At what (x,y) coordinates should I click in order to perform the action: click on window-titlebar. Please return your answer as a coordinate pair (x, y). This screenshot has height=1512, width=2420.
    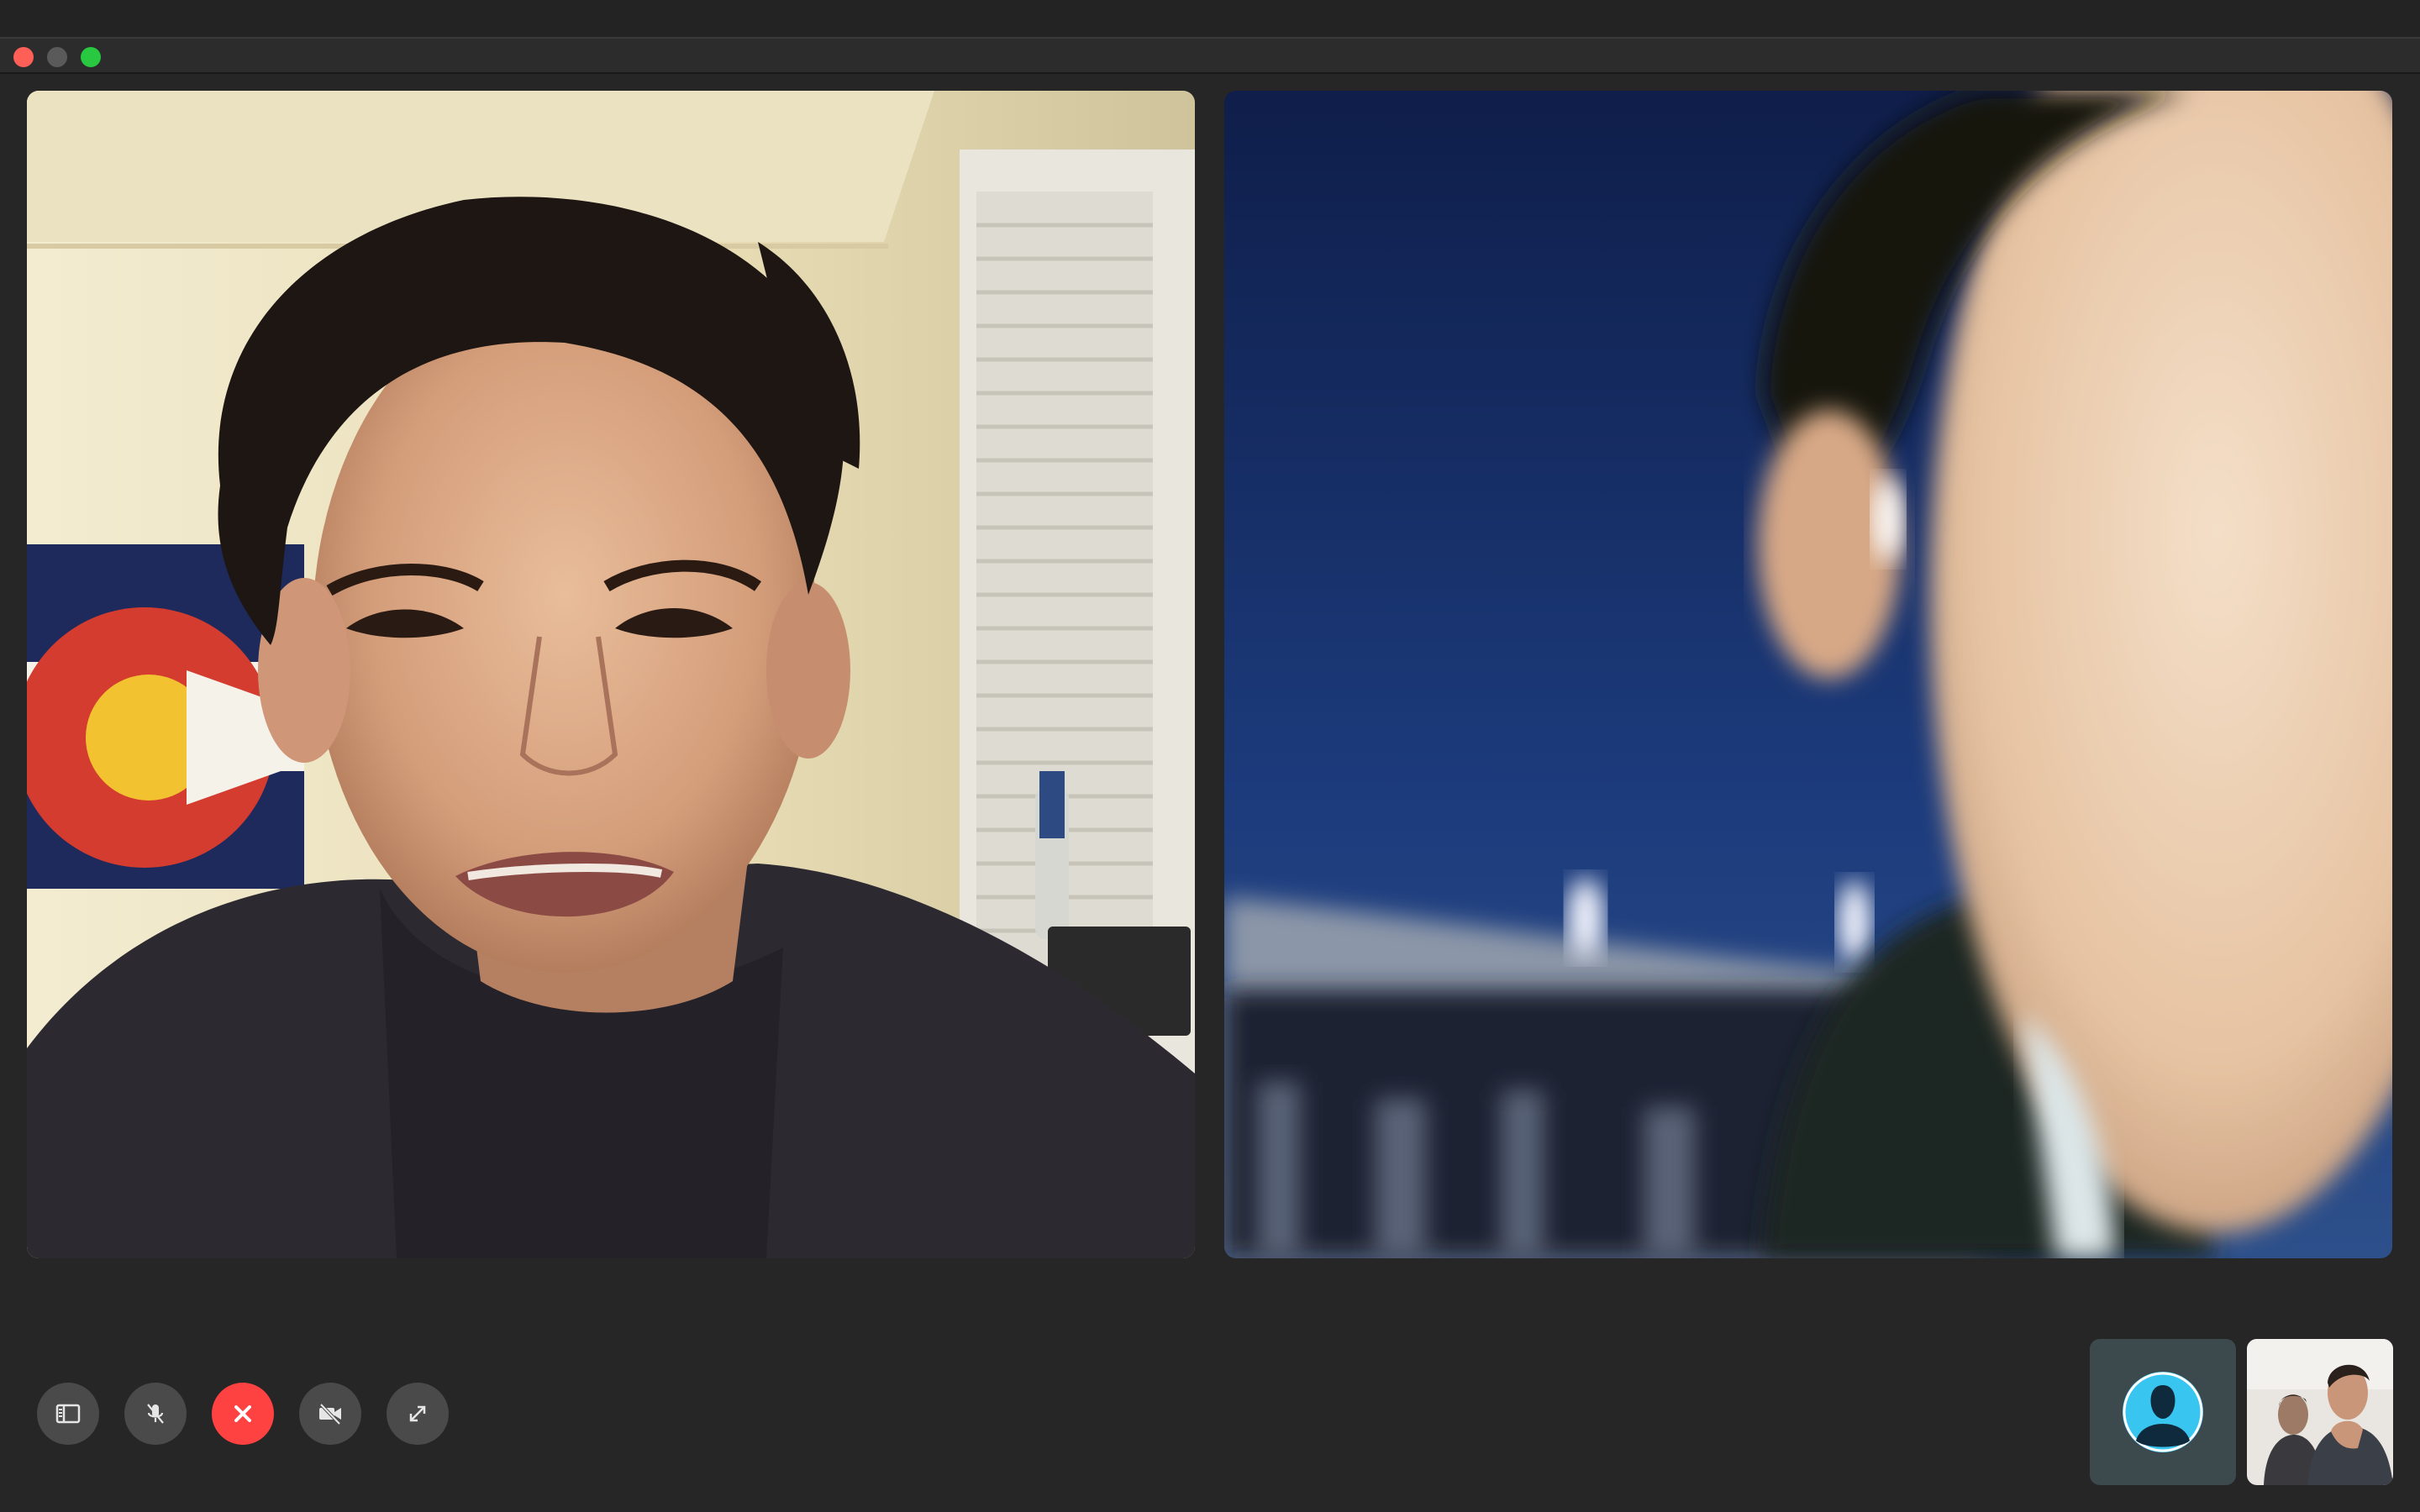
    Looking at the image, I should click on (1210, 56).